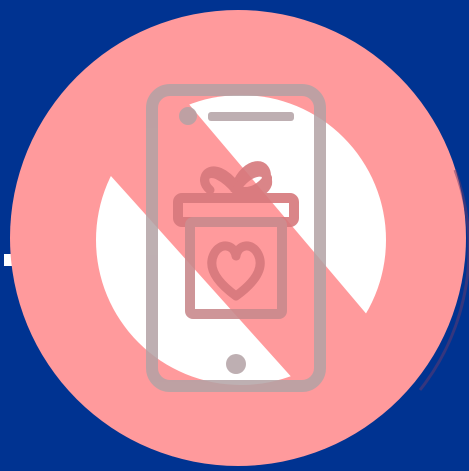 The image size is (469, 471). I want to click on phone-speaker, so click(251, 116).